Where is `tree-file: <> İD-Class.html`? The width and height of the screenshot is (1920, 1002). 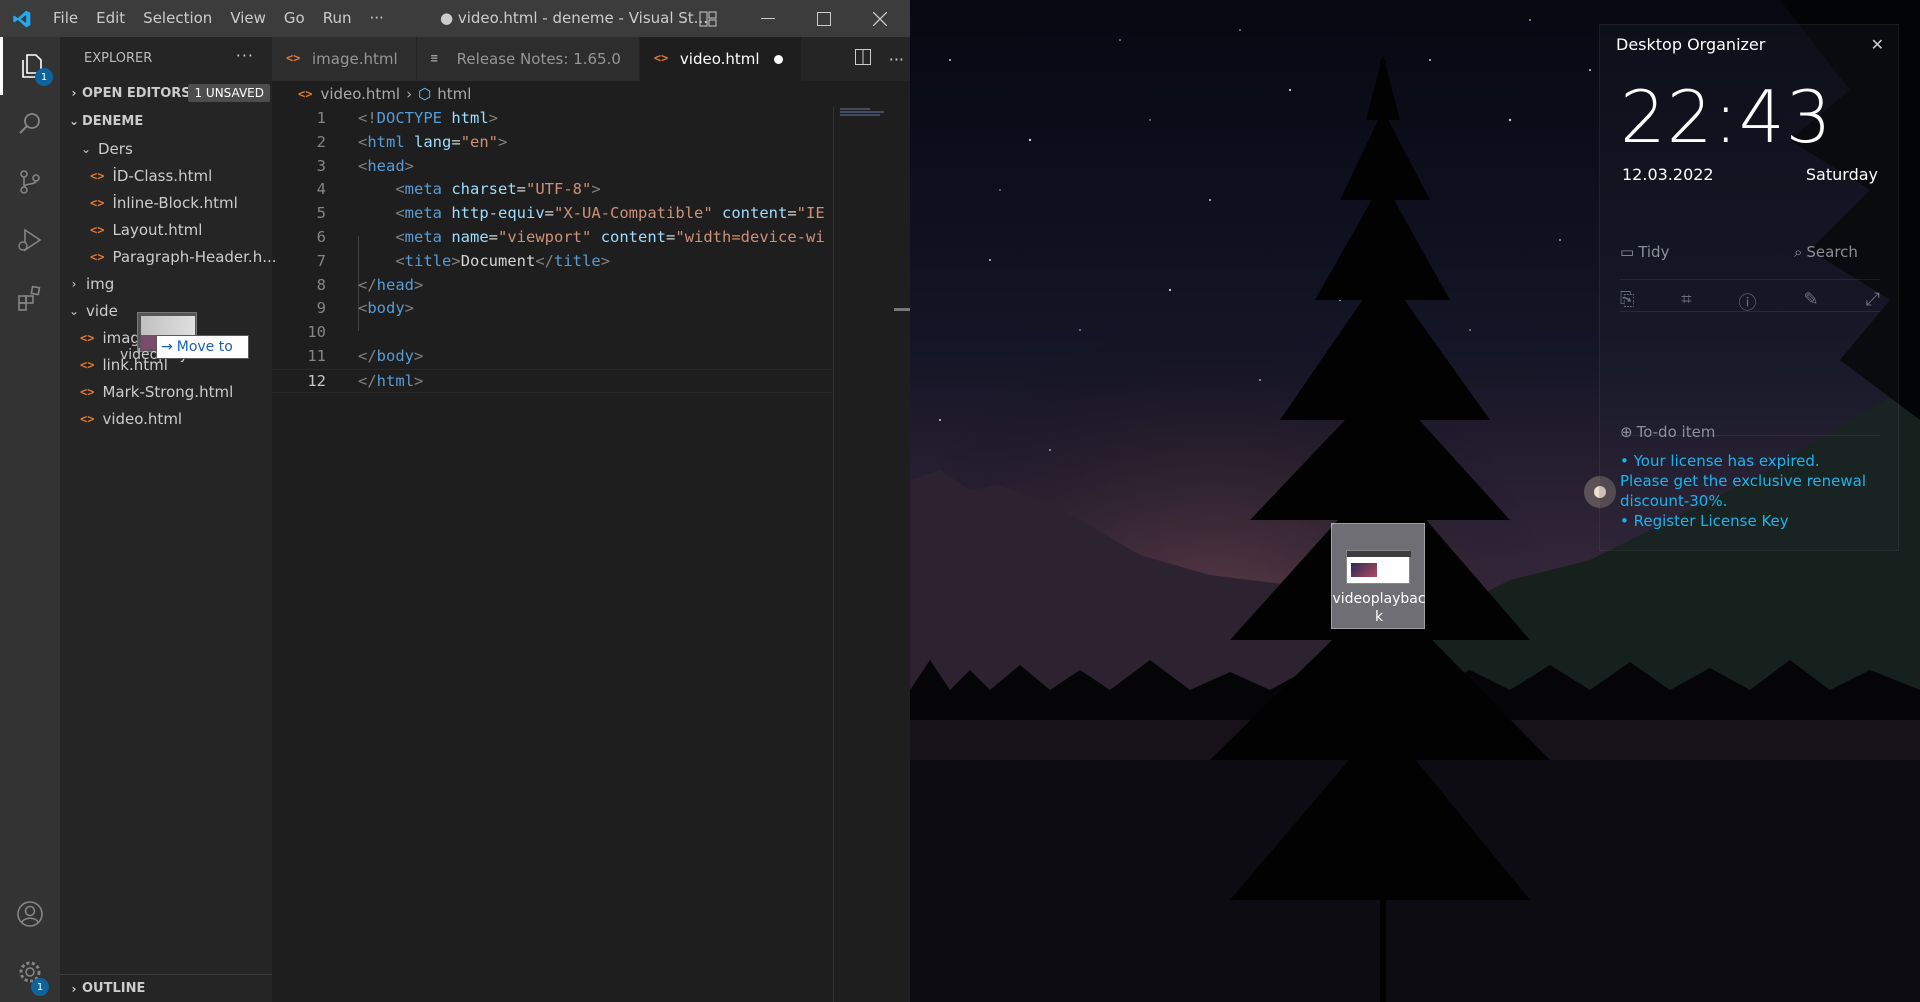 tree-file: <> İD-Class.html is located at coordinates (166, 175).